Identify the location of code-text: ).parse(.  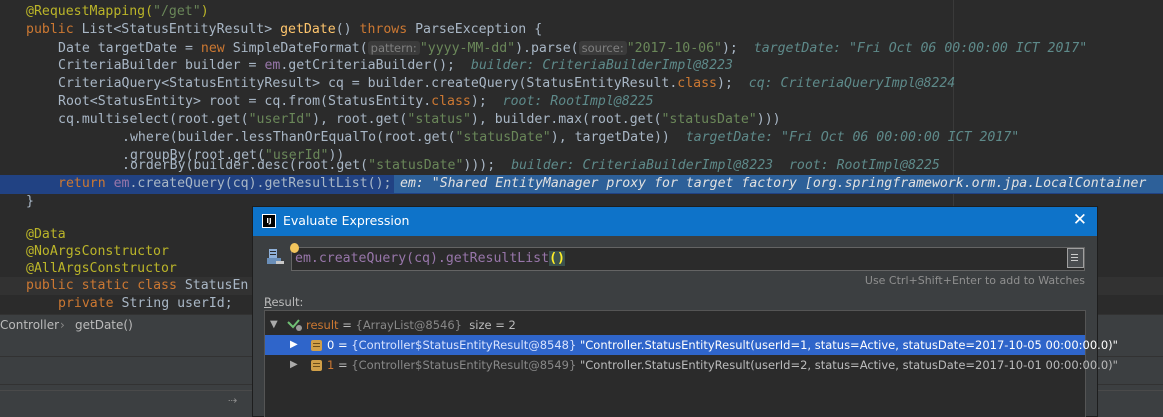
(547, 48).